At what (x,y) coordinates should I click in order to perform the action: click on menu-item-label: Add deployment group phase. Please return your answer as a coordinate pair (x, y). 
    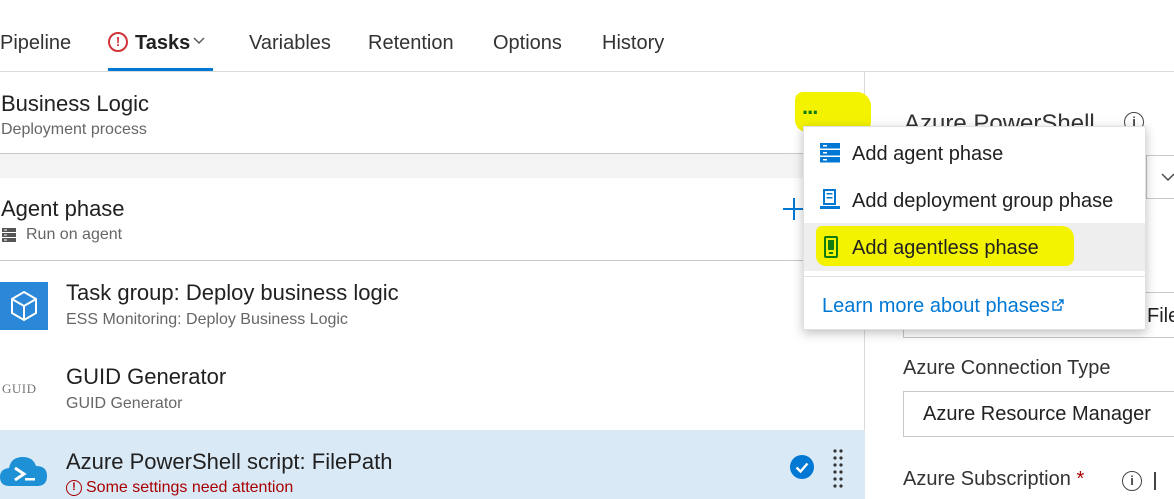
    Looking at the image, I should click on (983, 201).